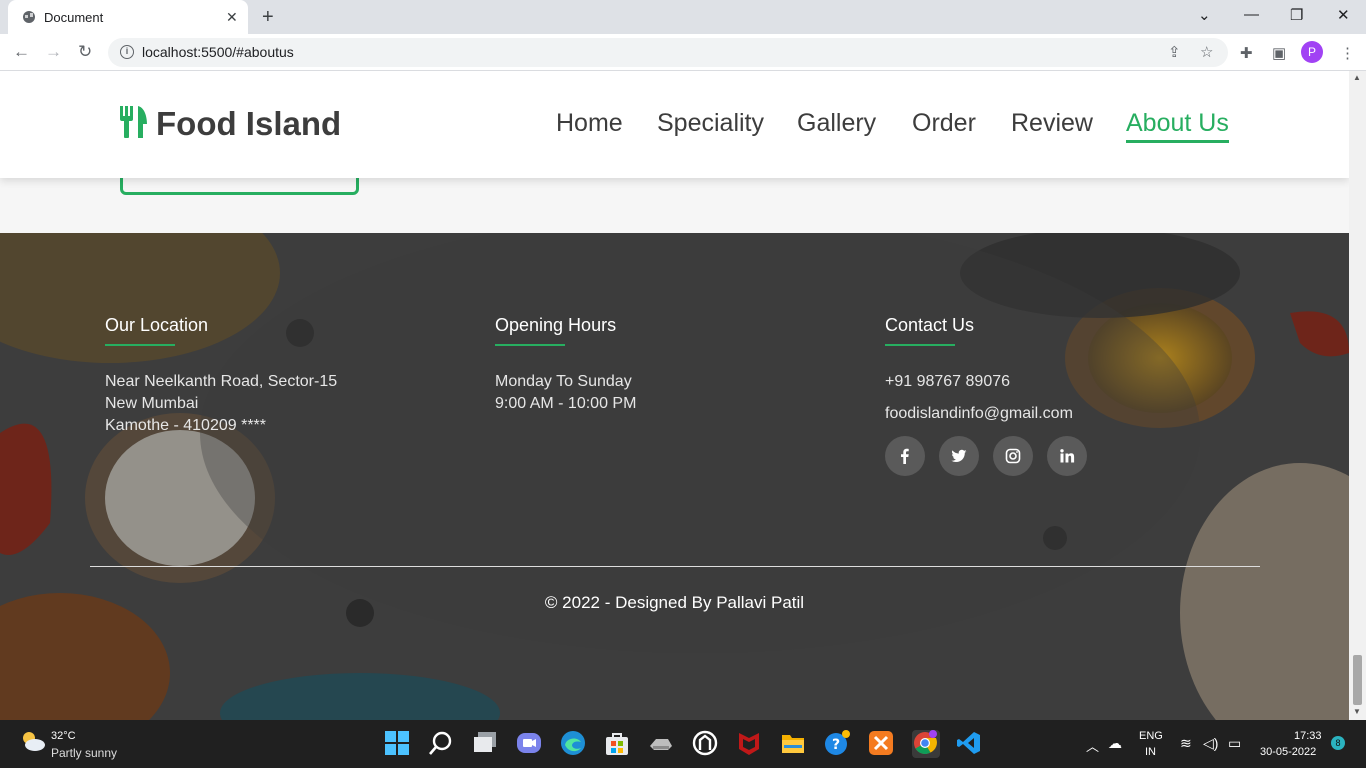 This screenshot has height=768, width=1366. I want to click on xampp-icon, so click(881, 743).